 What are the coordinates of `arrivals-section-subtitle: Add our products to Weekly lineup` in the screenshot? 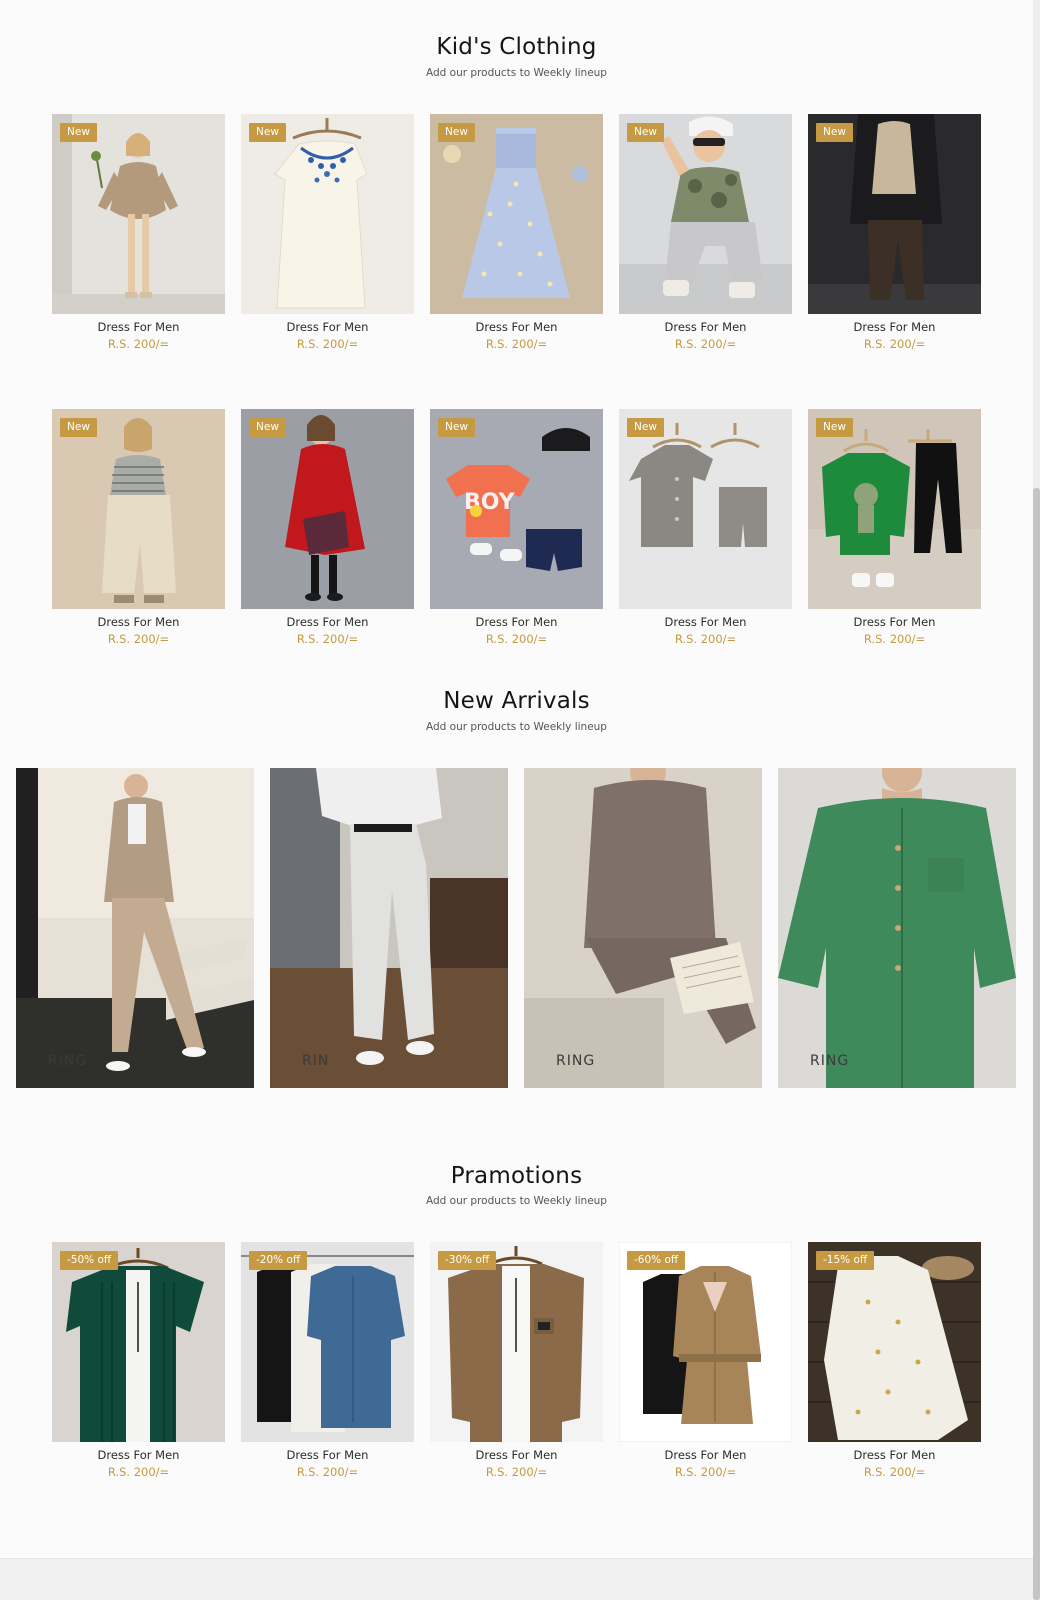 It's located at (516, 727).